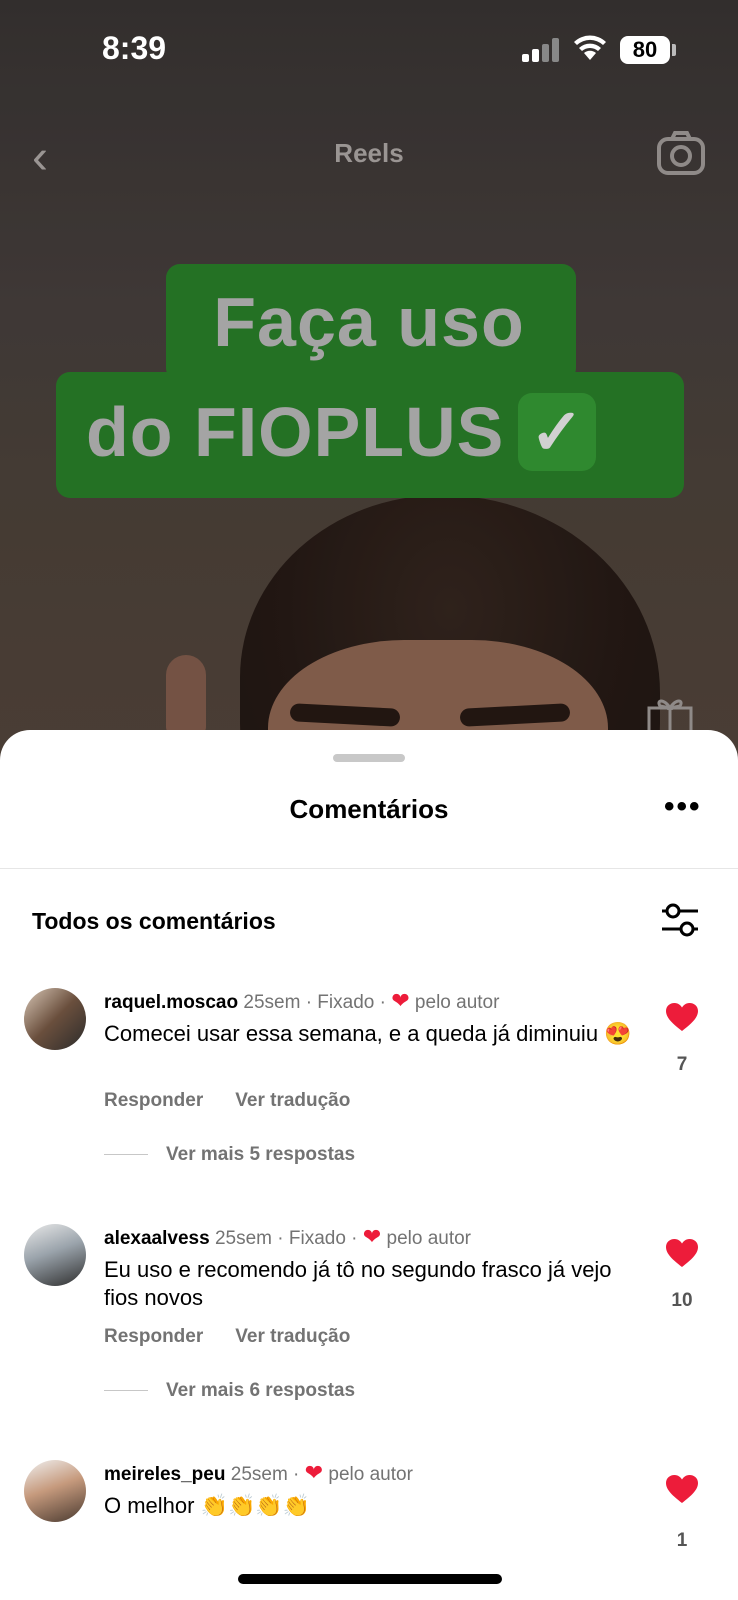  I want to click on camera-icon, so click(681, 153).